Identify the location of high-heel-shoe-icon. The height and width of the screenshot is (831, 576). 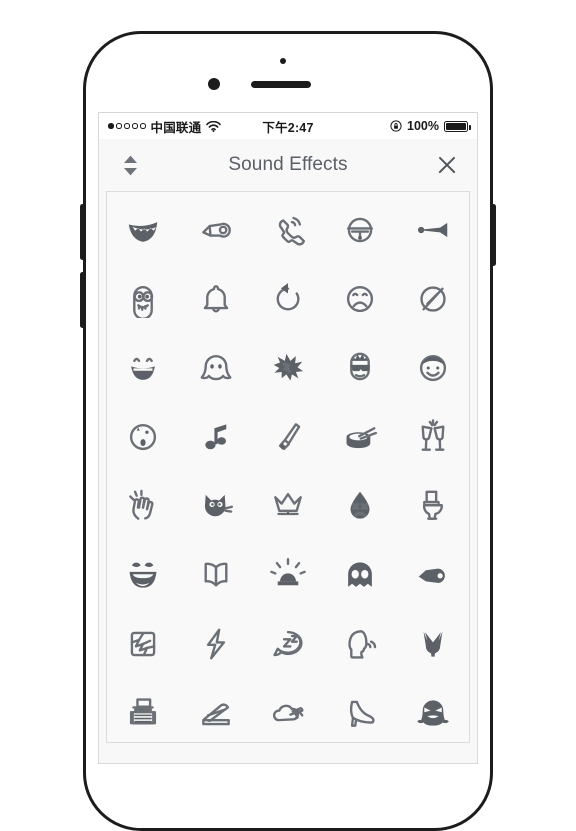
(360, 710).